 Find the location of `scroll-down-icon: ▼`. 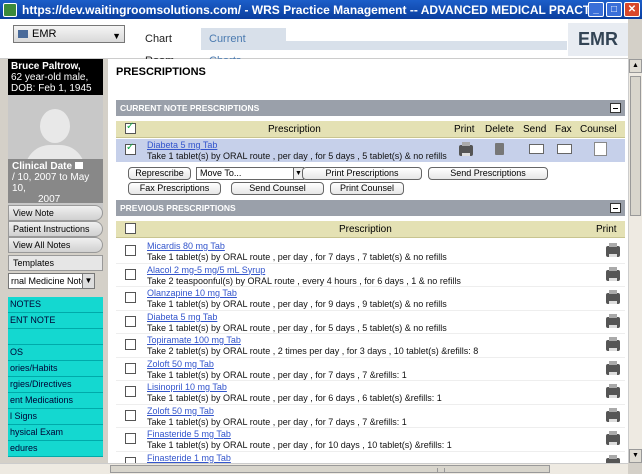

scroll-down-icon: ▼ is located at coordinates (635, 456).